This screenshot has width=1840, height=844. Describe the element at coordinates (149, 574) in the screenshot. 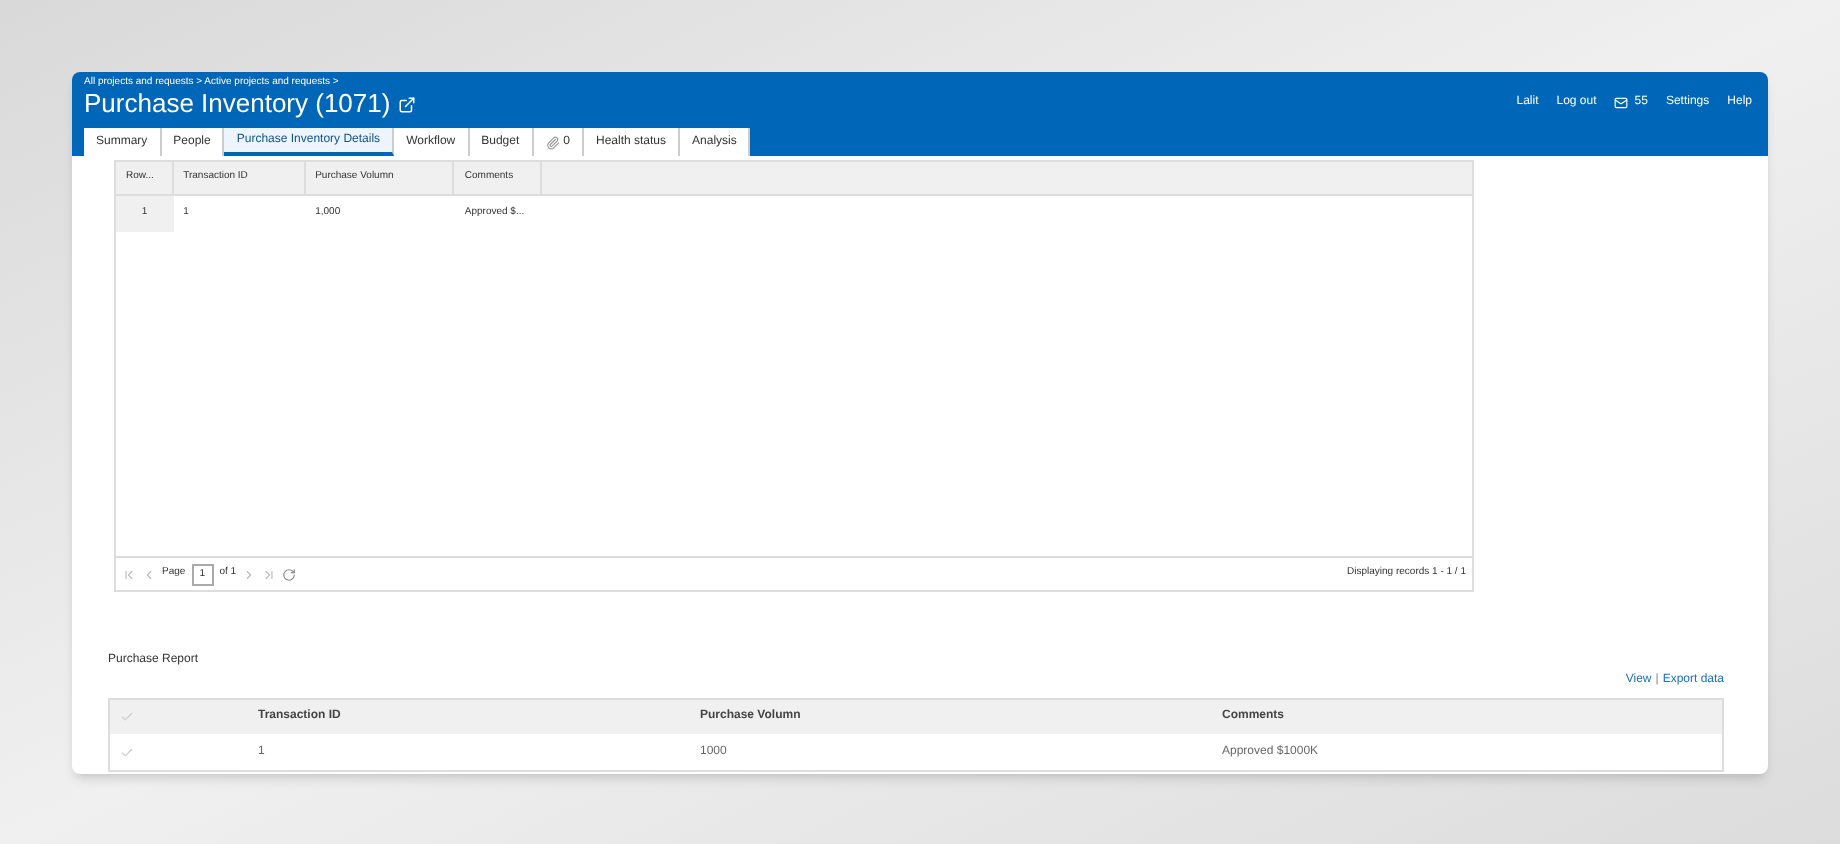

I see `previous-page-icon` at that location.